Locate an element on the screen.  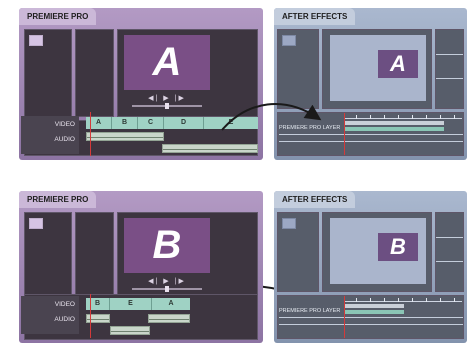
source-monitor is located at coordinates (94, 256).